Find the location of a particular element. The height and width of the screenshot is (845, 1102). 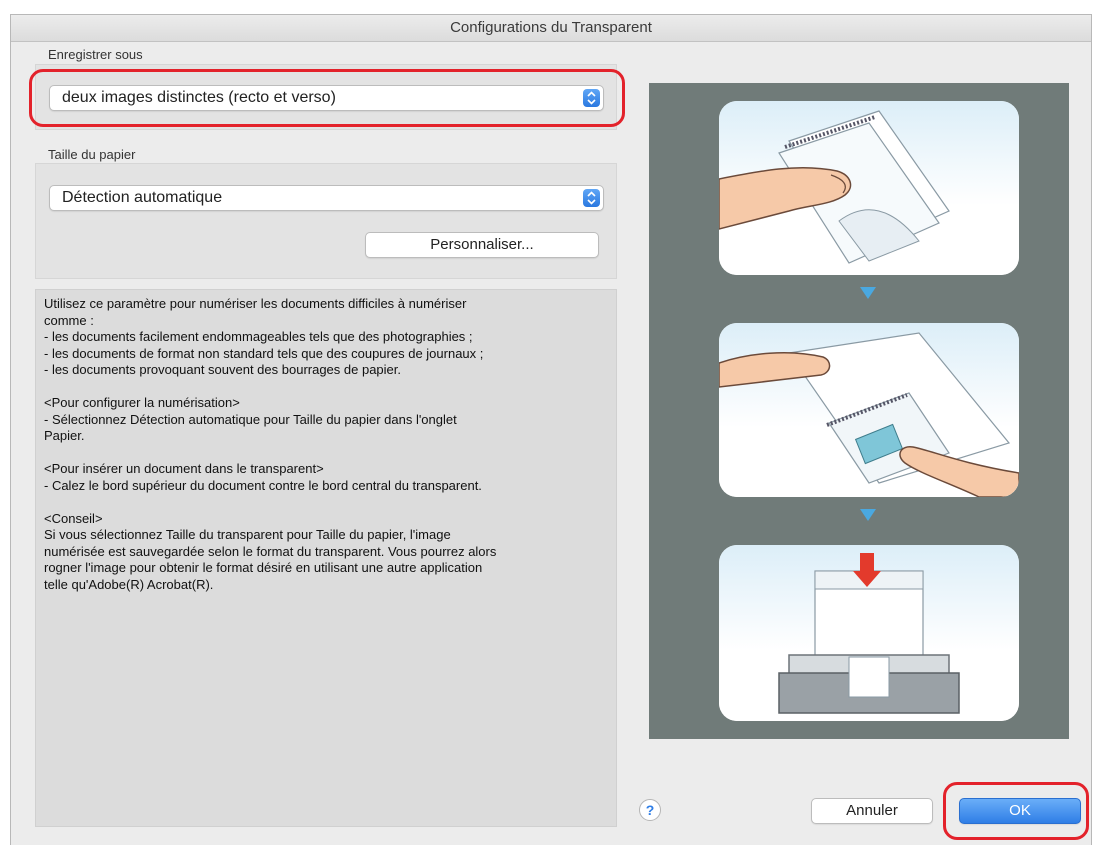

help-button: ? is located at coordinates (650, 810).